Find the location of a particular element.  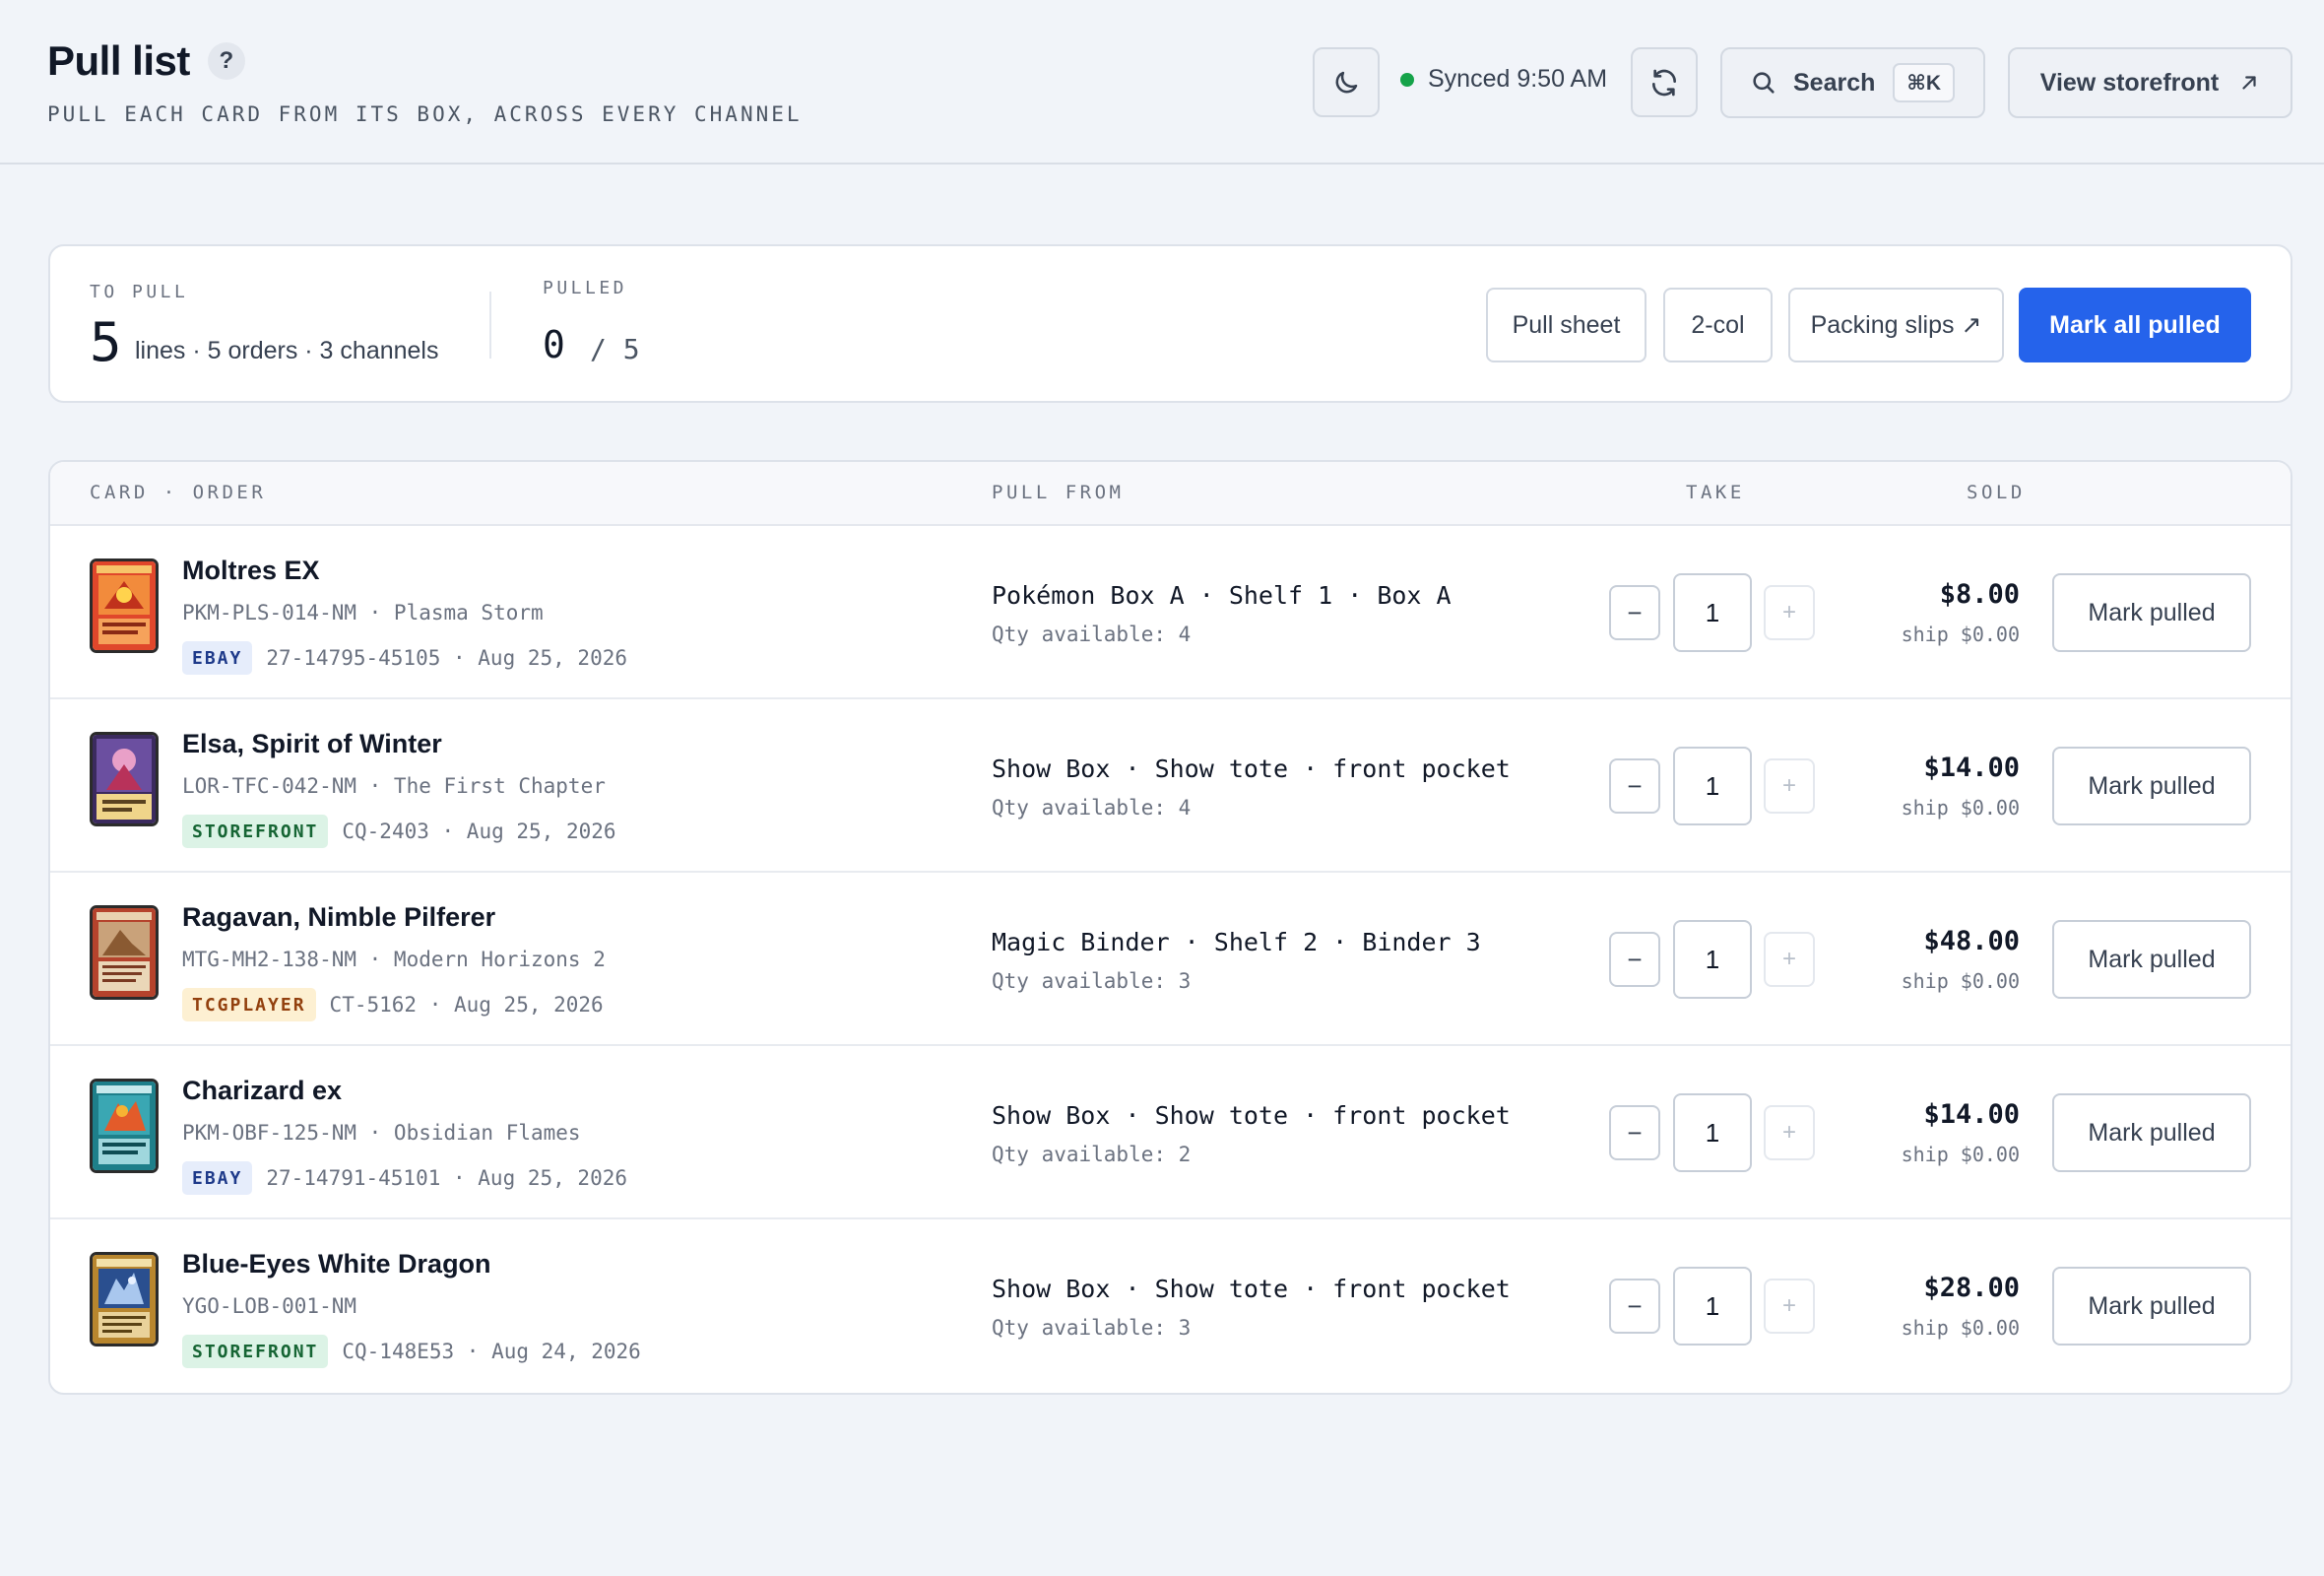

summary-divider is located at coordinates (490, 325).